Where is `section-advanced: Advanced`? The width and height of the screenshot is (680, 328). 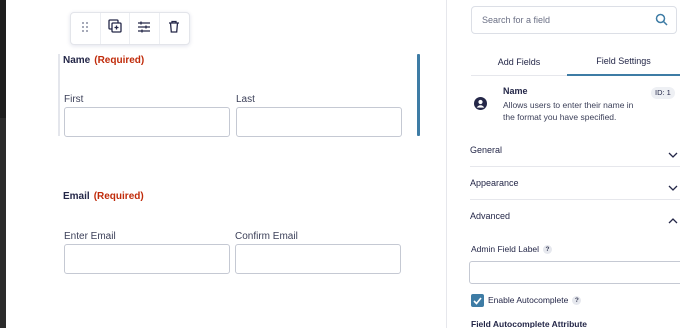 section-advanced: Advanced is located at coordinates (575, 217).